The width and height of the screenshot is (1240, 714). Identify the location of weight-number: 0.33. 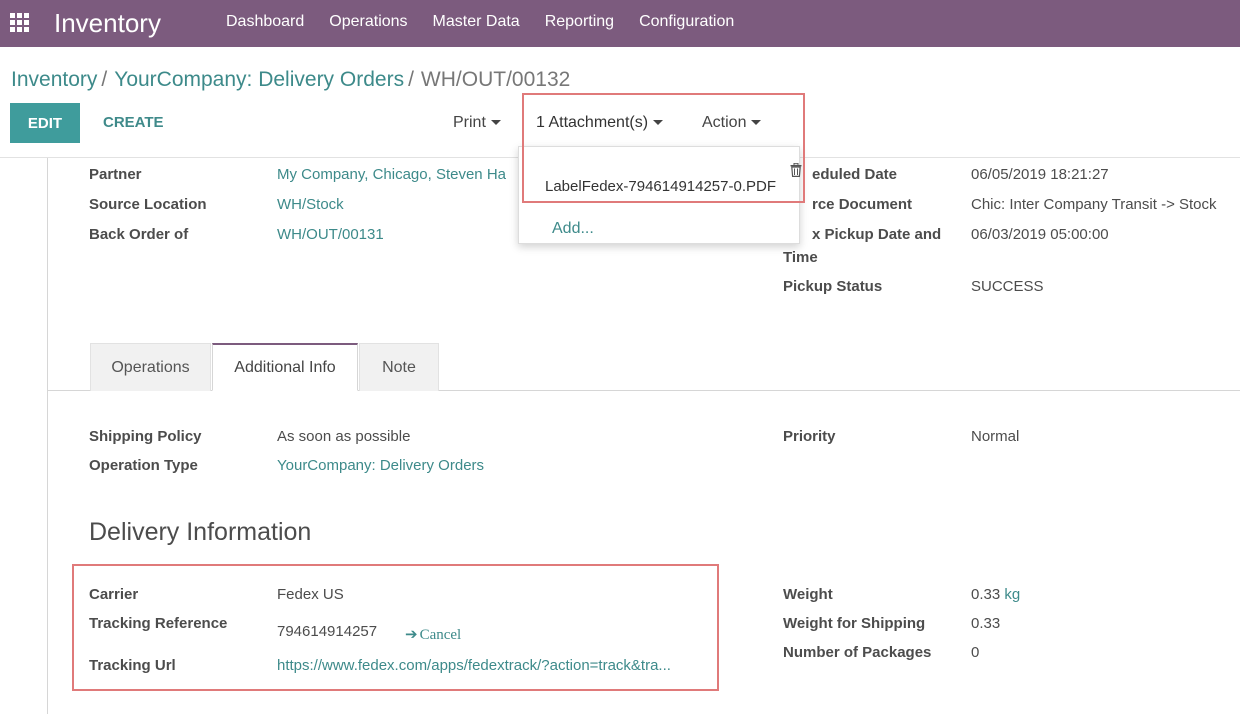
(986, 594).